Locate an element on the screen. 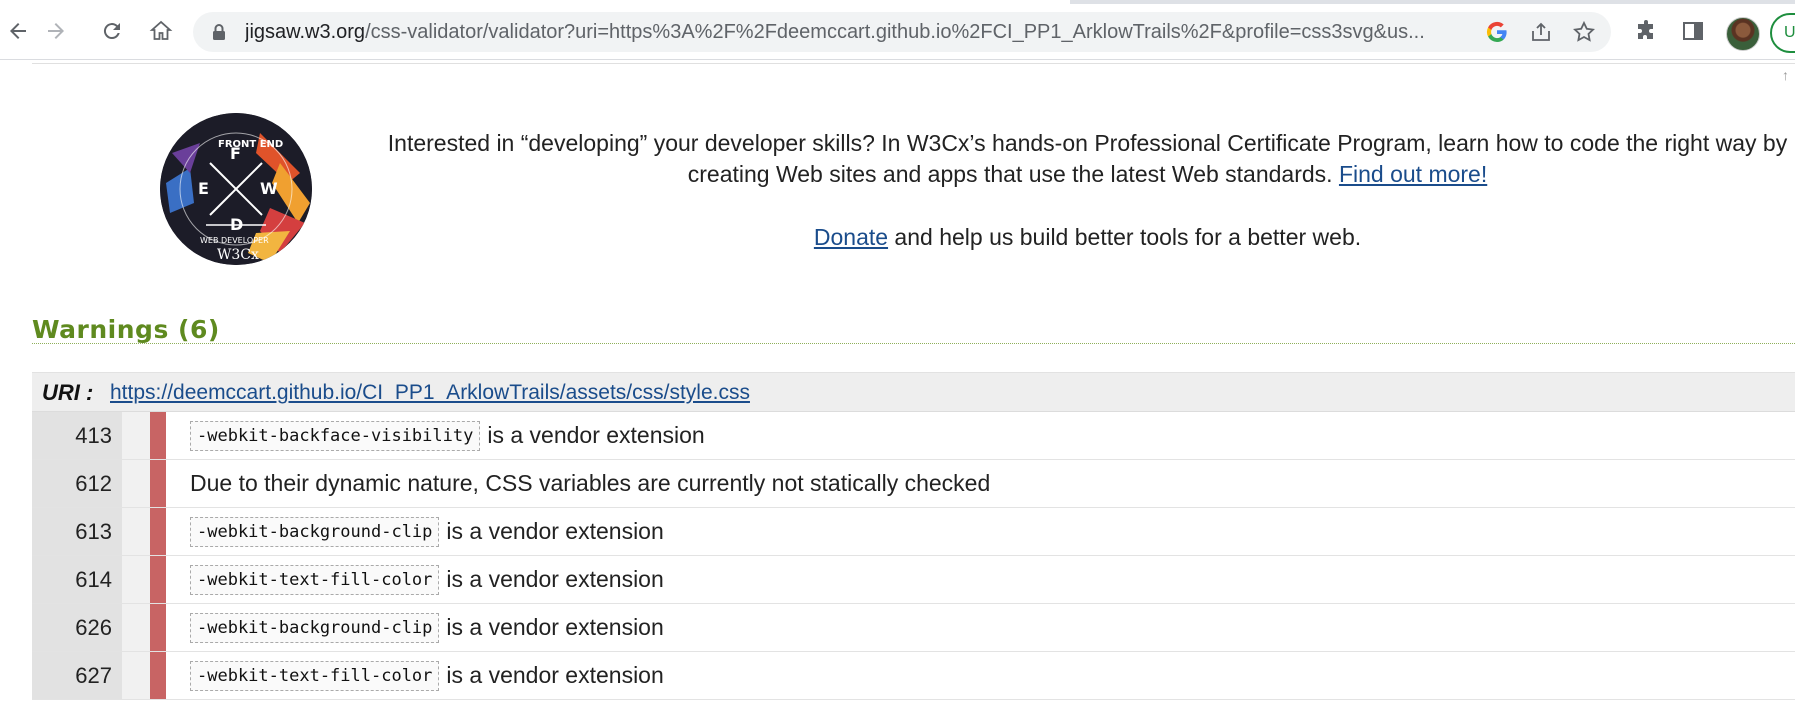 This screenshot has height=726, width=1795. line-number: 413 is located at coordinates (77, 435).